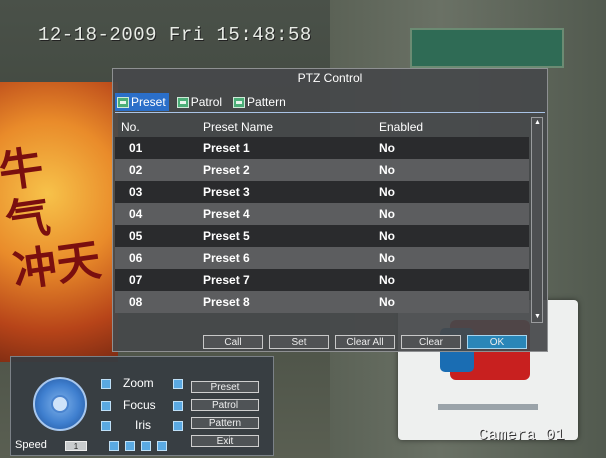 Image resolution: width=606 pixels, height=458 pixels. What do you see at coordinates (136, 280) in the screenshot?
I see `cell-no: 07` at bounding box center [136, 280].